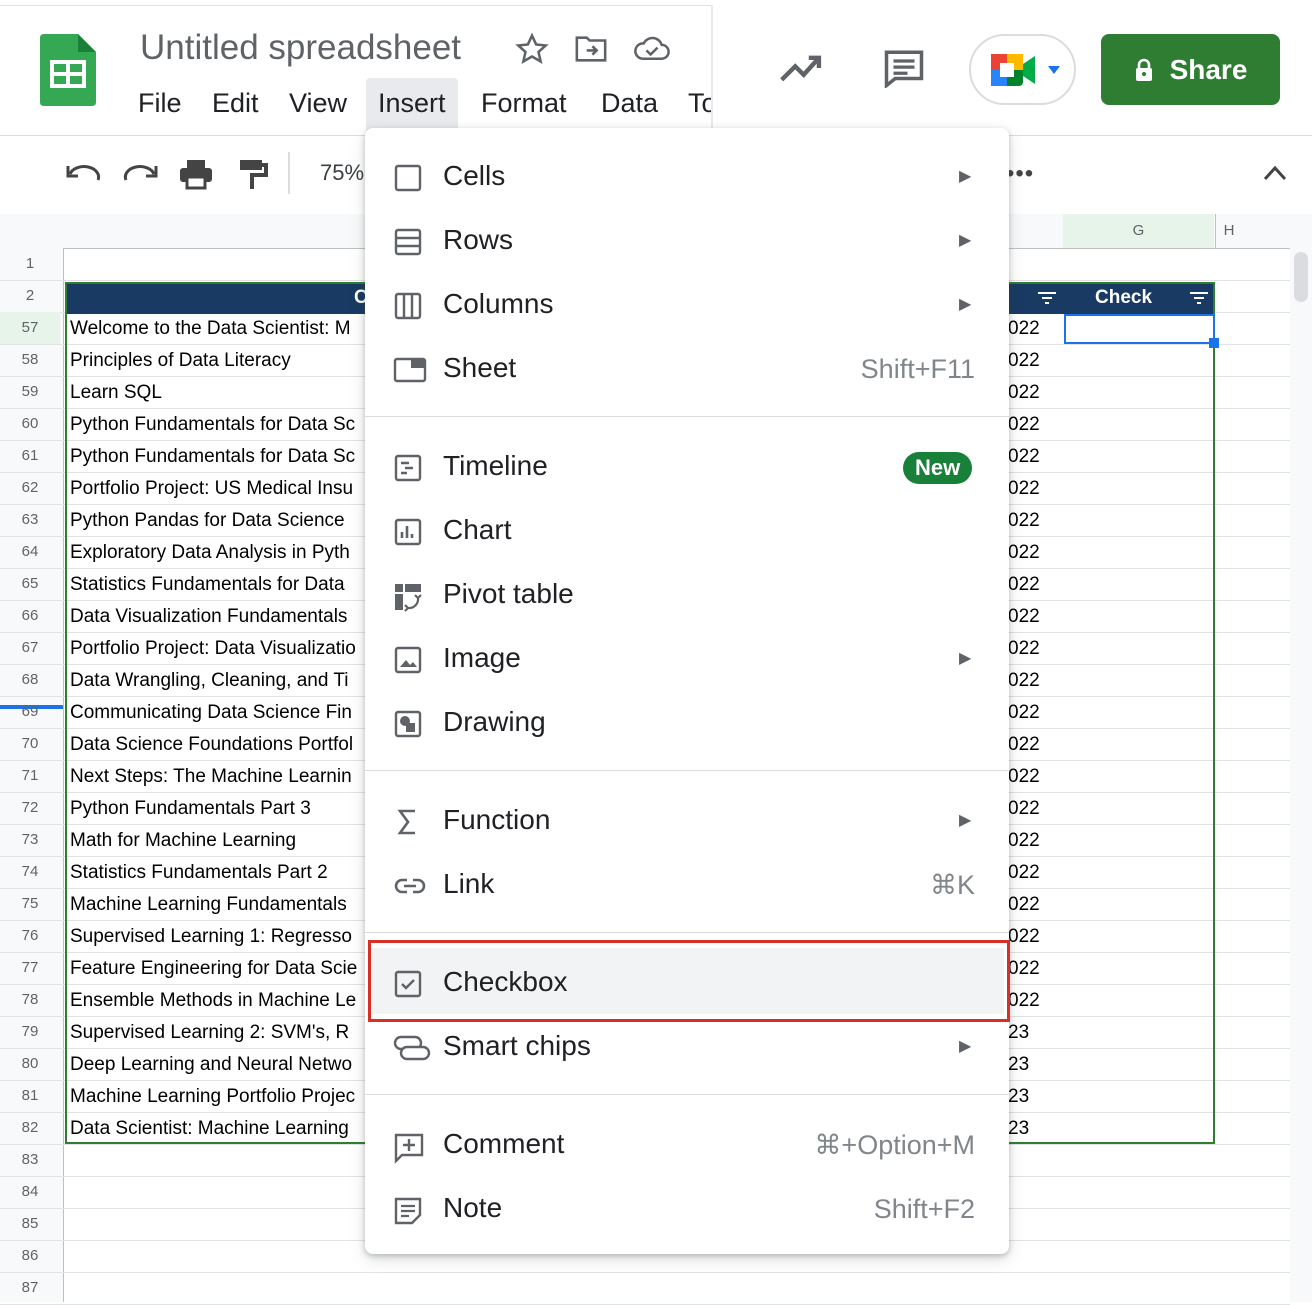  Describe the element at coordinates (409, 306) in the screenshot. I see `columns-icon` at that location.